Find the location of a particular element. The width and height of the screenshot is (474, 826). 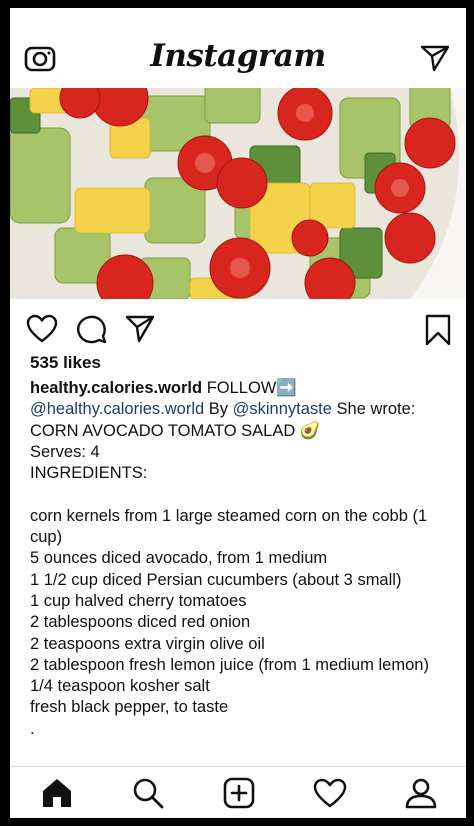

ingredient-item: 2 teaspoons extra virgin olive oil is located at coordinates (147, 643).